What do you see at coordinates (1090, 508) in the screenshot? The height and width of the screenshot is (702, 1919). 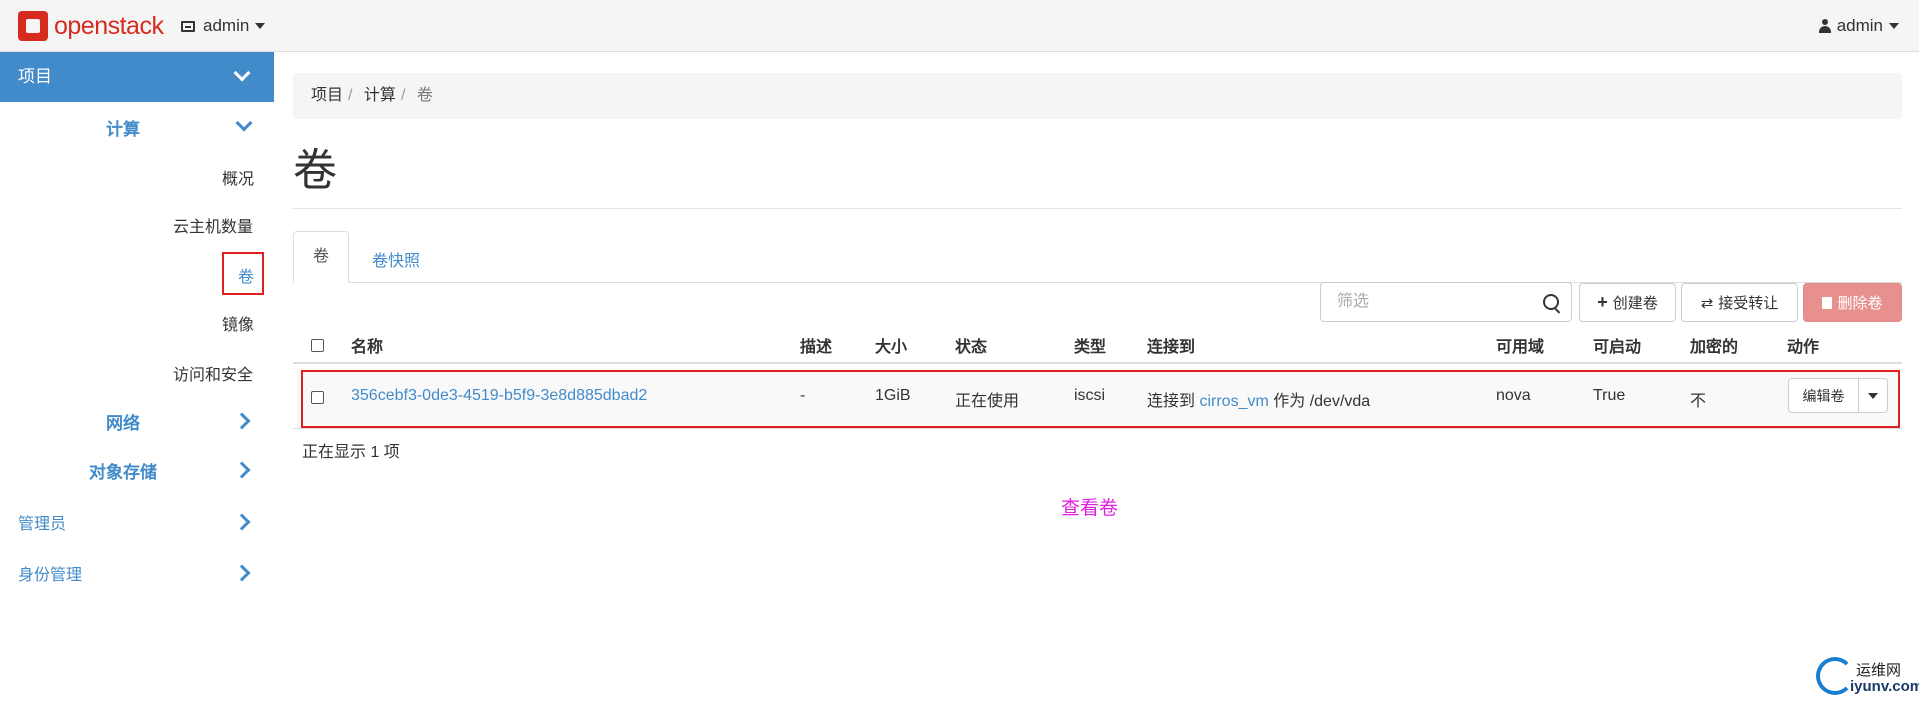 I see `annotation-text: 查看卷` at bounding box center [1090, 508].